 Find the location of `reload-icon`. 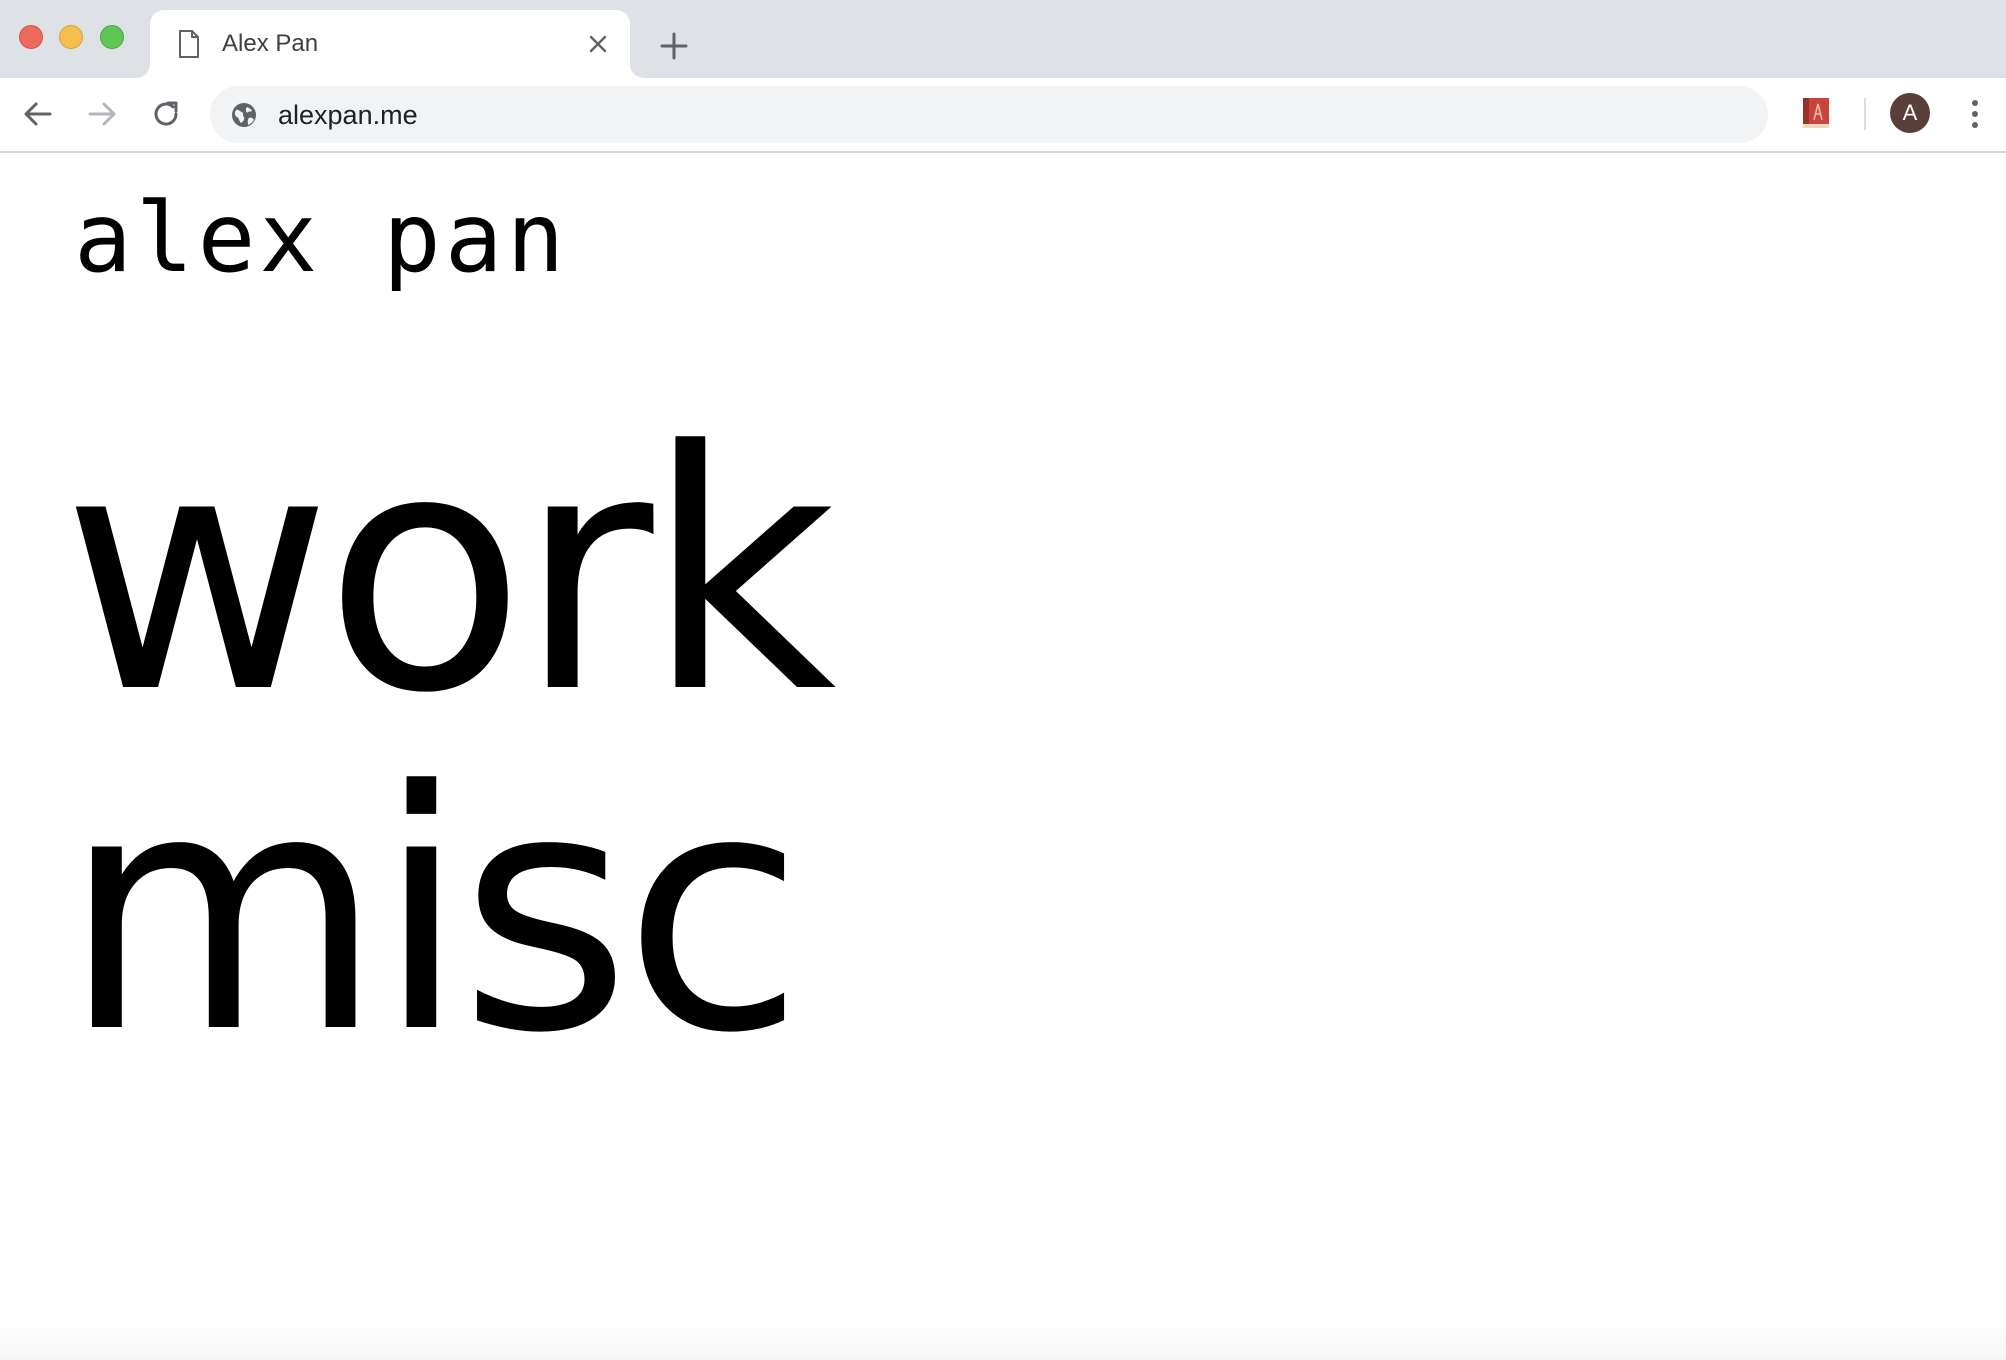

reload-icon is located at coordinates (166, 114).